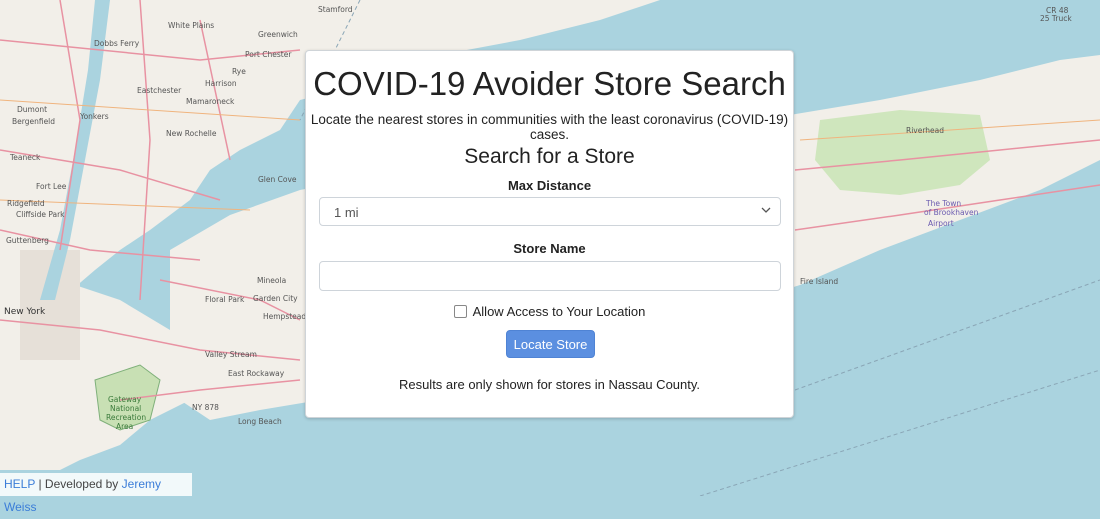 The width and height of the screenshot is (1100, 519). What do you see at coordinates (550, 344) in the screenshot?
I see `locate-store-button: Locate Store` at bounding box center [550, 344].